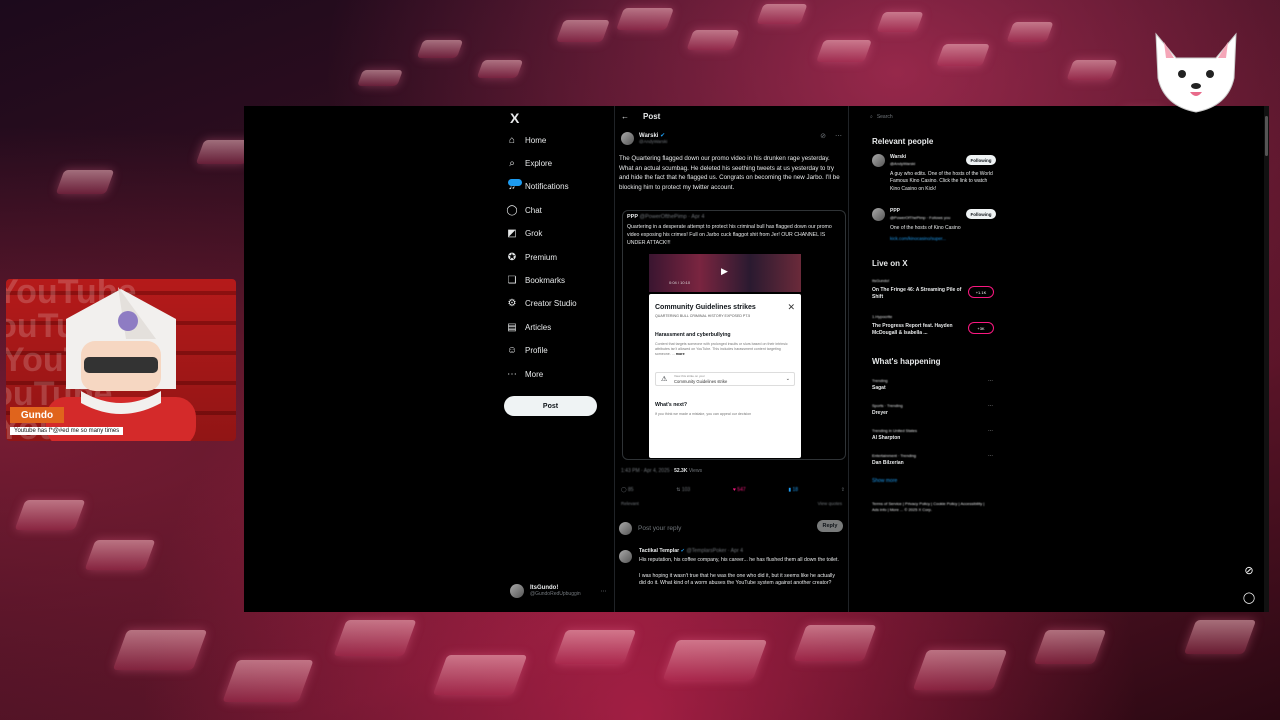 This screenshot has width=1280, height=720. What do you see at coordinates (536, 280) in the screenshot?
I see `nav-item-bookmarks: ❏ Bookmarks` at bounding box center [536, 280].